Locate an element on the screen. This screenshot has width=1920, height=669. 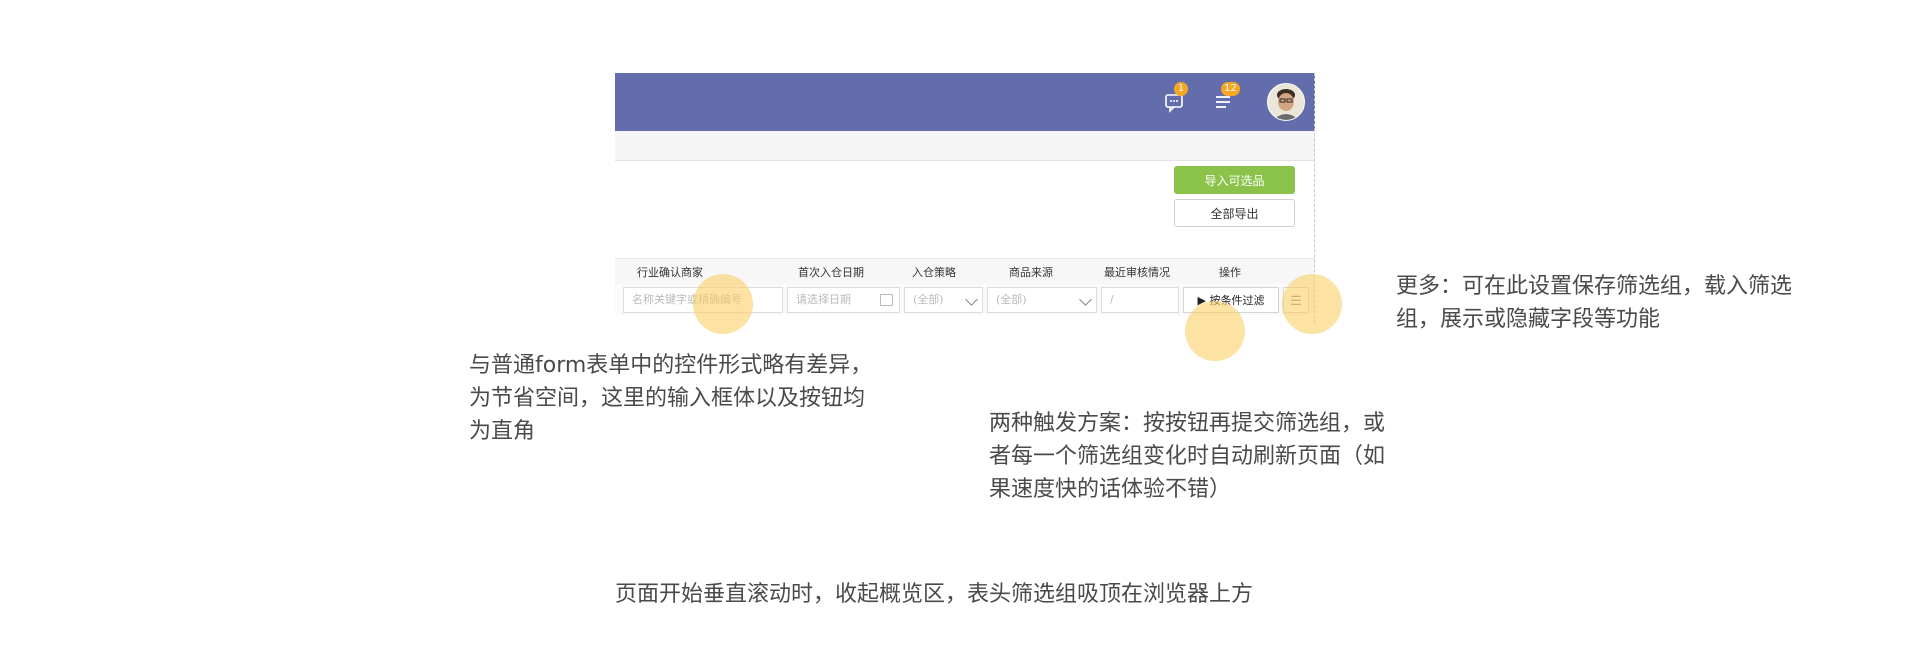
message-icon: 1 is located at coordinates (1175, 98).